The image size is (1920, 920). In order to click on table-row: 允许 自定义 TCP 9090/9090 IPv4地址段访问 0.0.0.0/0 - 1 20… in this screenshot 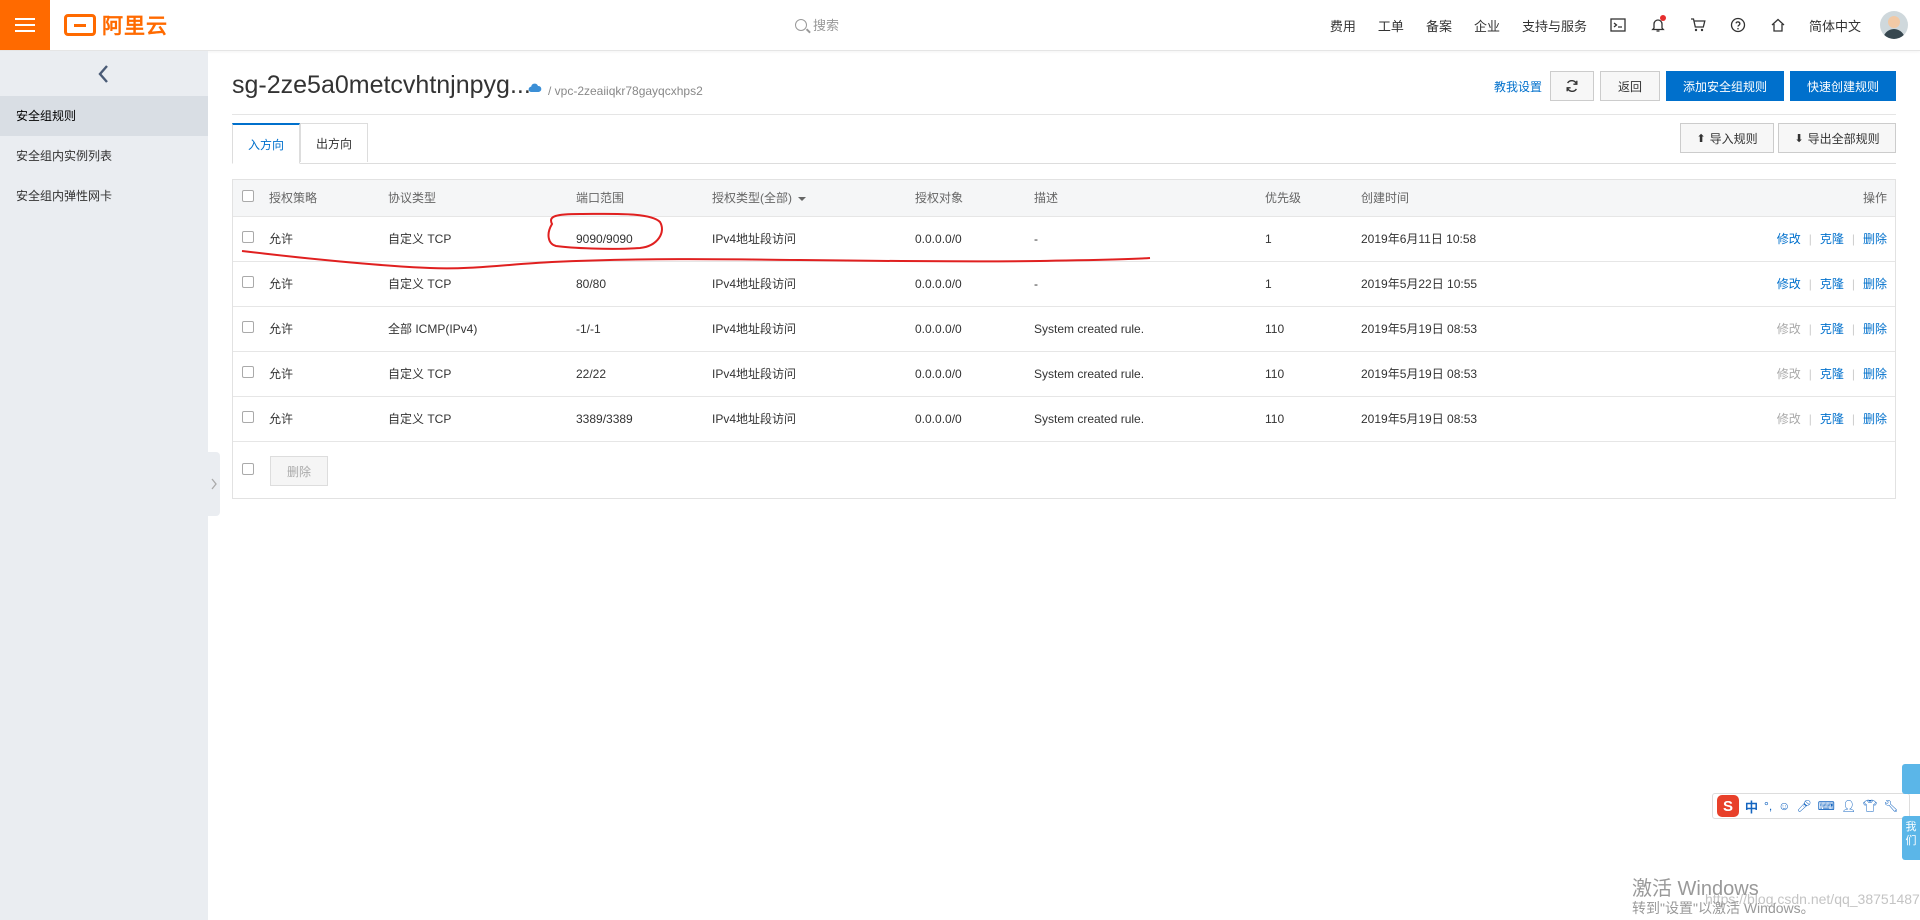, I will do `click(1064, 238)`.